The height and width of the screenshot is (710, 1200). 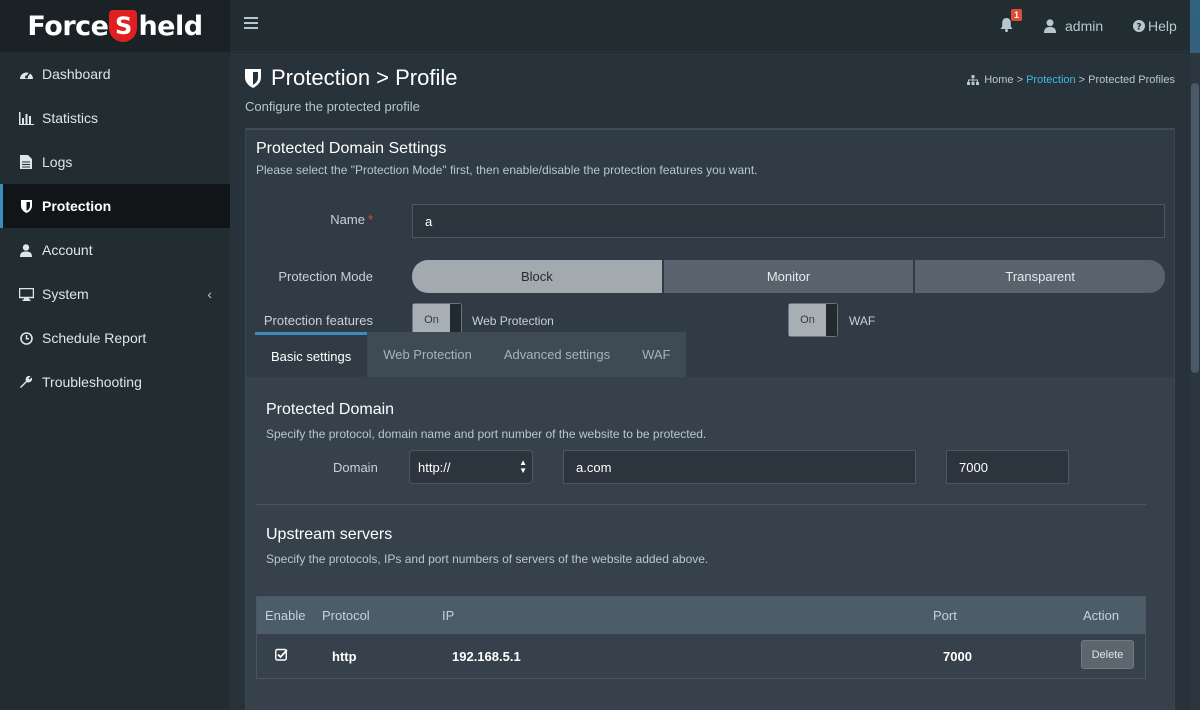 I want to click on tab-web-protection: Web Protection, so click(x=427, y=354).